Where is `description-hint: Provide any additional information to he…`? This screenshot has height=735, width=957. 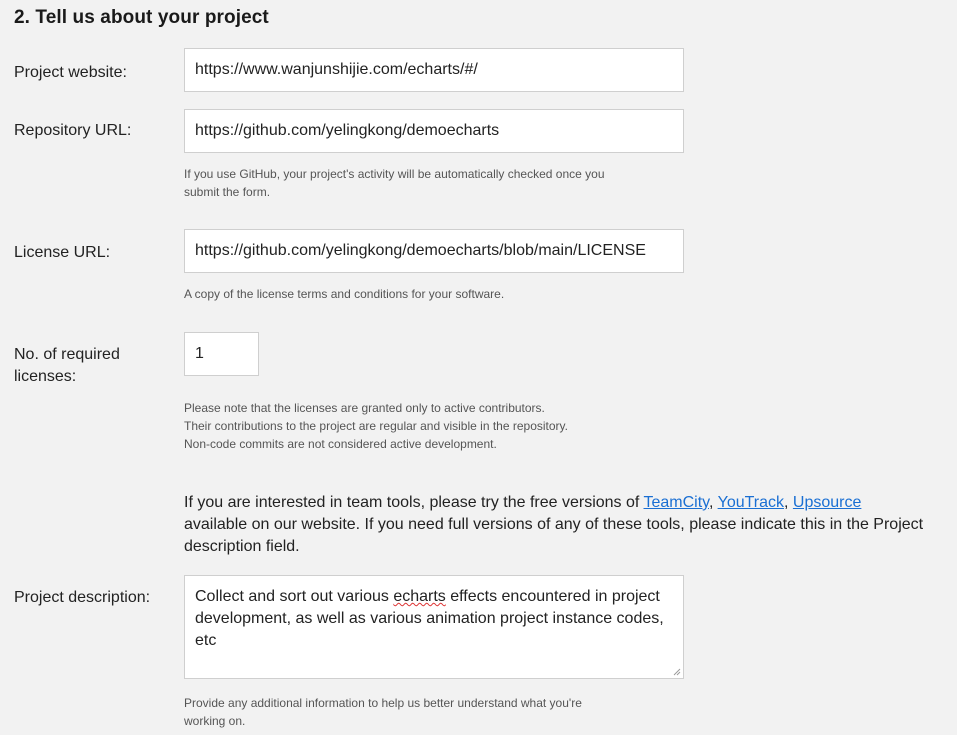 description-hint: Provide any additional information to he… is located at coordinates (383, 712).